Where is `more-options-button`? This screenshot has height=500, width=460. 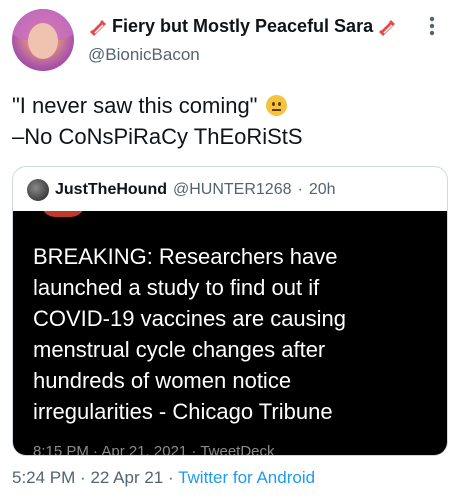 more-options-button is located at coordinates (432, 26).